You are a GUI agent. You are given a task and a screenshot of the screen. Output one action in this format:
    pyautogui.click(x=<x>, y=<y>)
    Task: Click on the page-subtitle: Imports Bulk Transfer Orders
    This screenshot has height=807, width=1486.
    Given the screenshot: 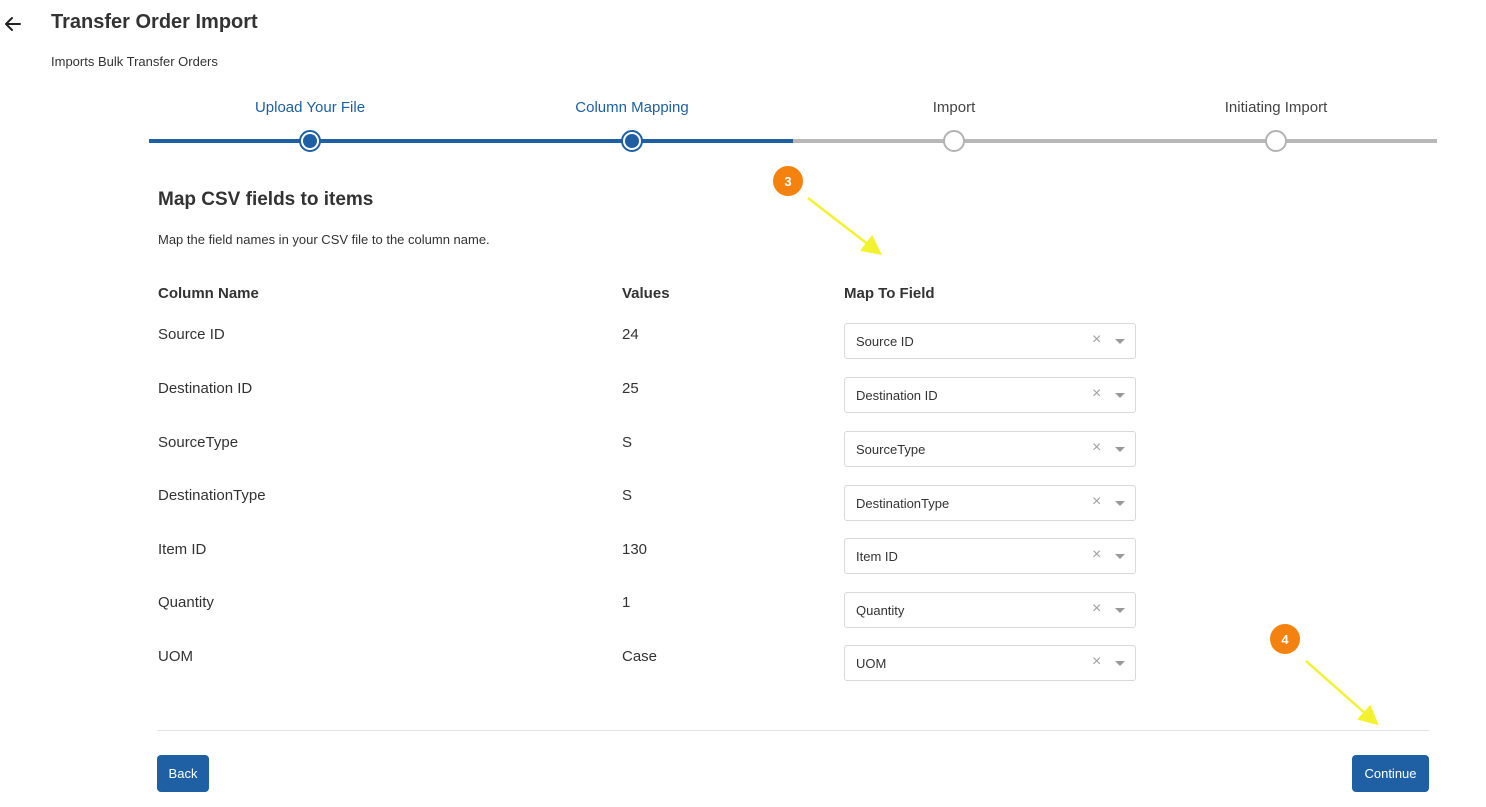 What is the action you would take?
    pyautogui.click(x=134, y=61)
    